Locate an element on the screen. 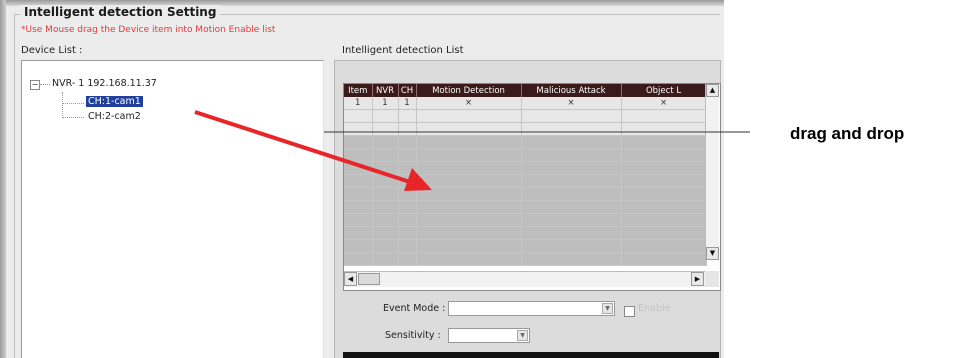  event-mode-select: ▼ is located at coordinates (531, 308).